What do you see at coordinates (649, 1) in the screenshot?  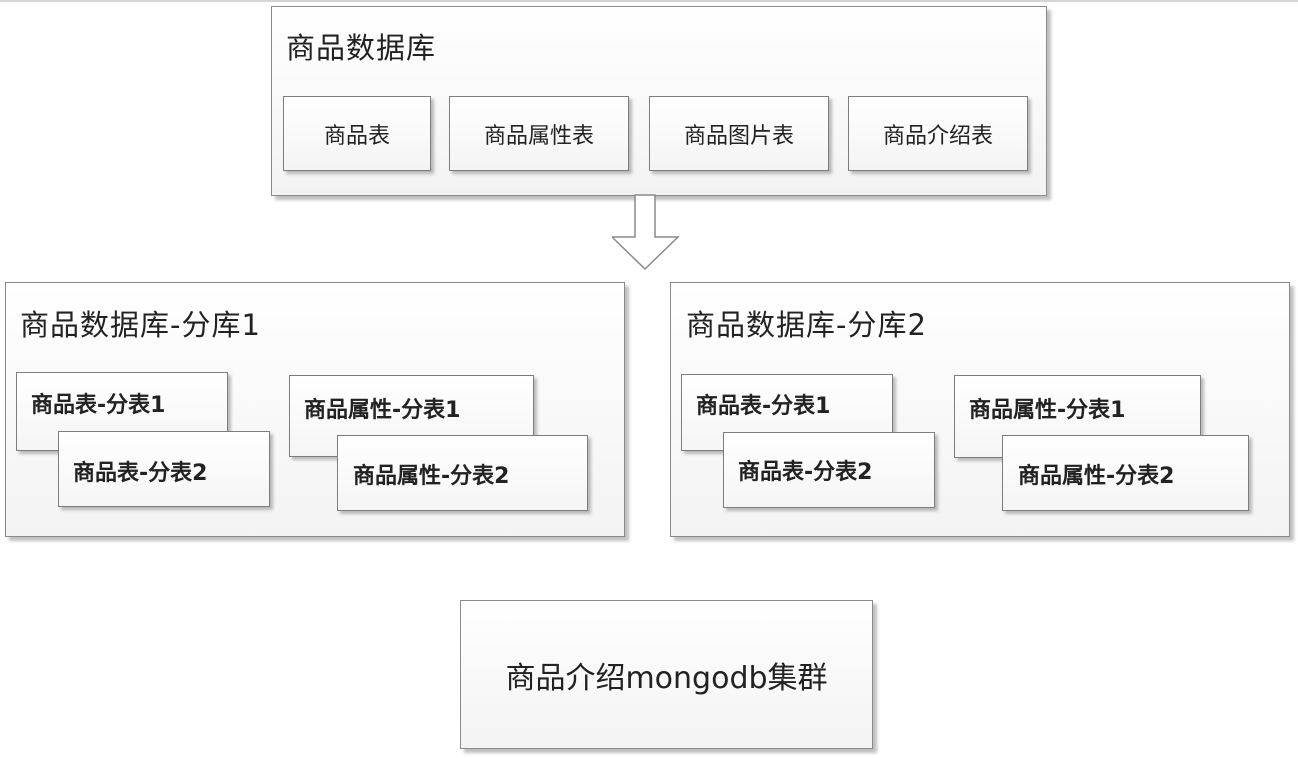 I see `top-border-line` at bounding box center [649, 1].